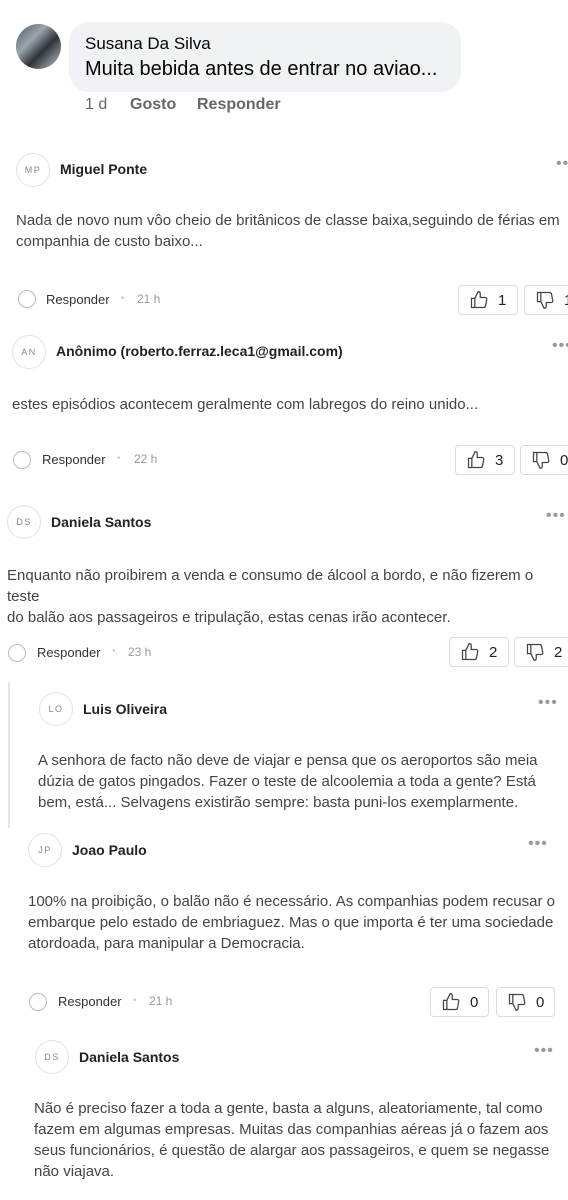  Describe the element at coordinates (56, 709) in the screenshot. I see `avatar: LO` at that location.